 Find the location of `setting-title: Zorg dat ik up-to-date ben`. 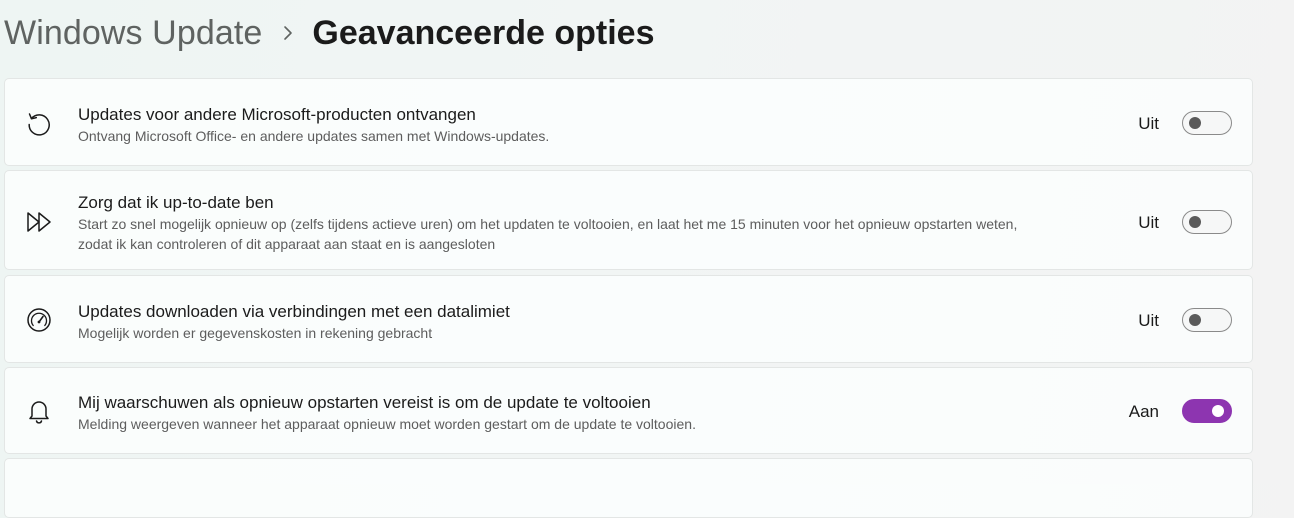

setting-title: Zorg dat ik up-to-date ben is located at coordinates (176, 202).